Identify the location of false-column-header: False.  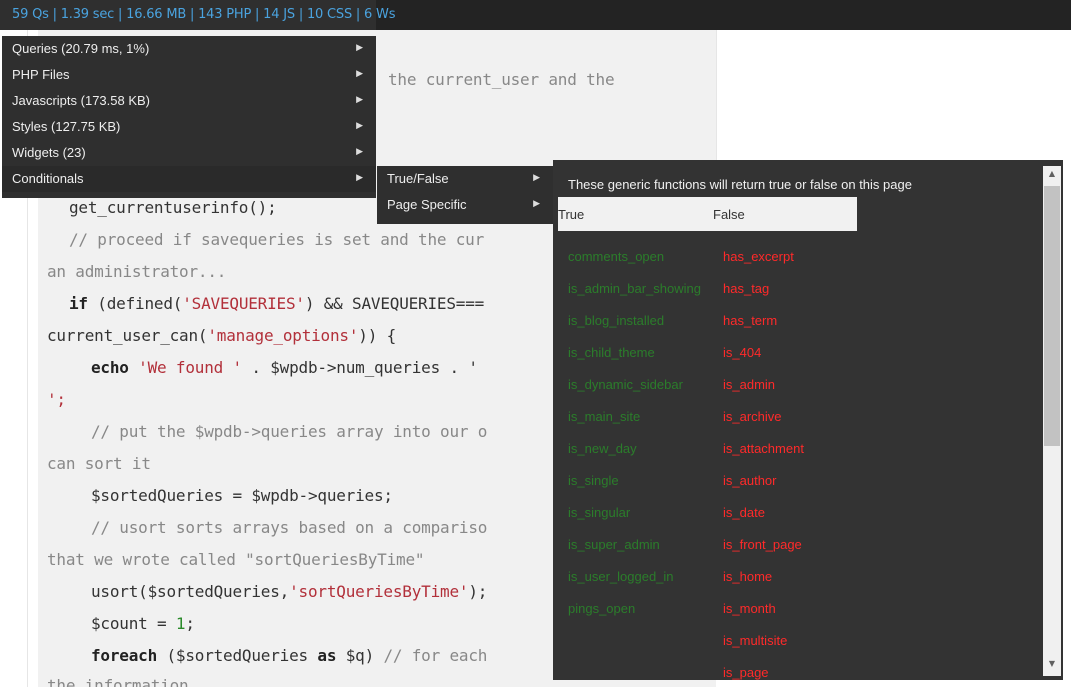
(729, 214).